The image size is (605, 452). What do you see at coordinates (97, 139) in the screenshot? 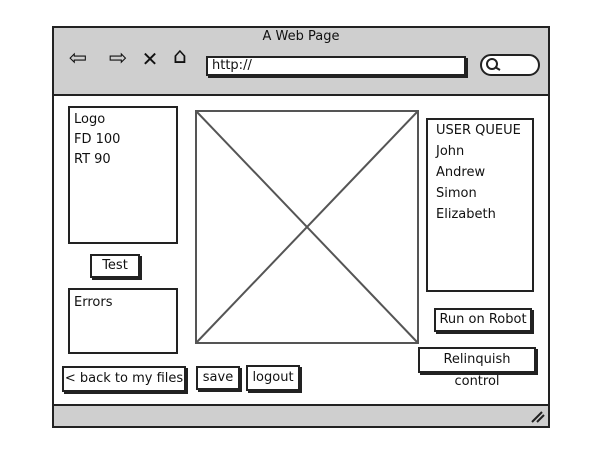
I see `program-line: FD 100` at bounding box center [97, 139].